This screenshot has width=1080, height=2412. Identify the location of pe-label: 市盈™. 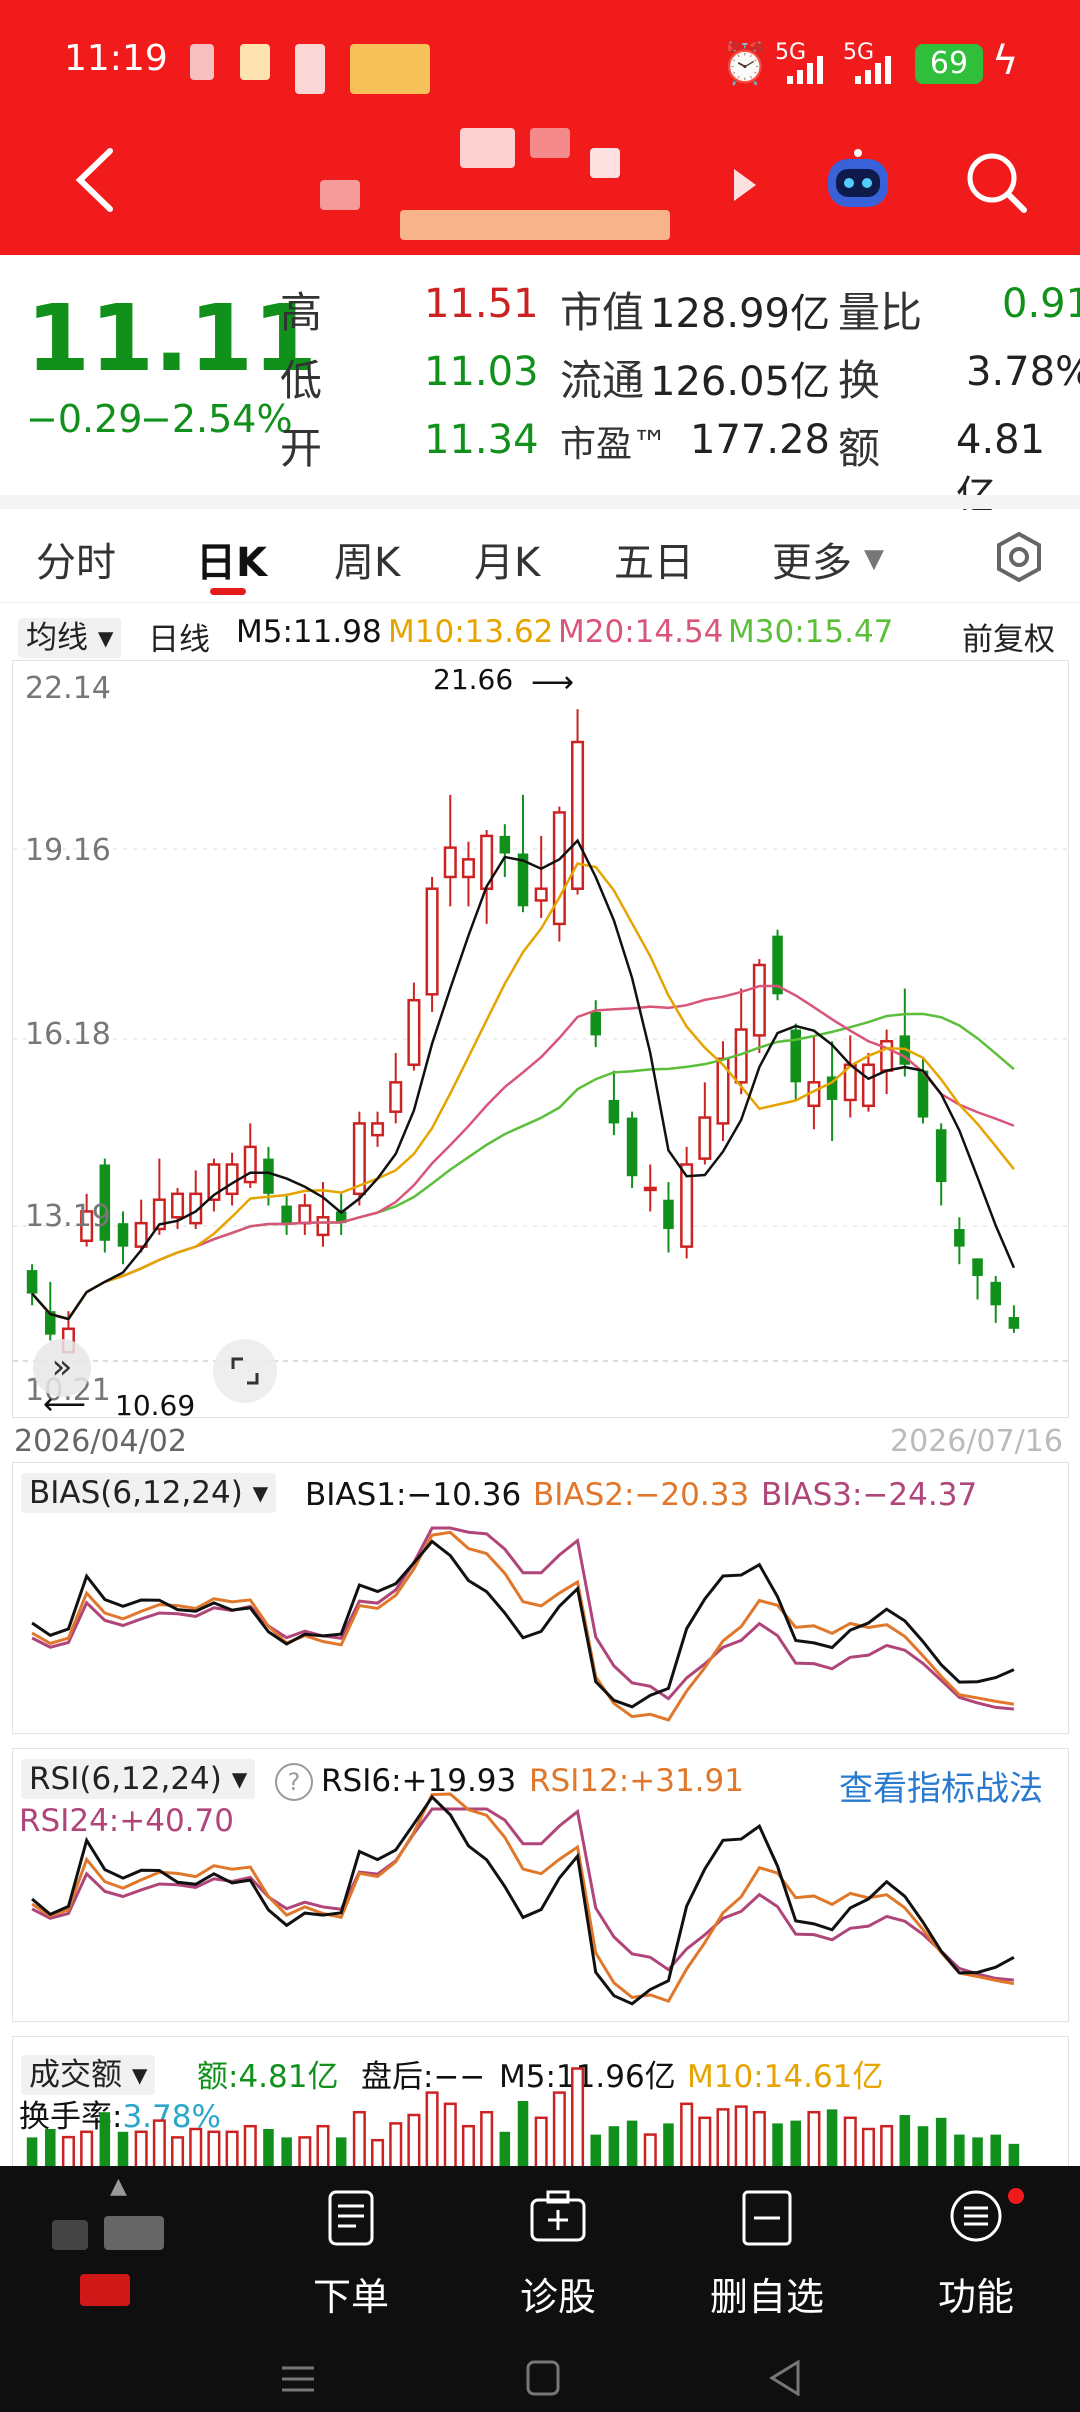
(614, 444).